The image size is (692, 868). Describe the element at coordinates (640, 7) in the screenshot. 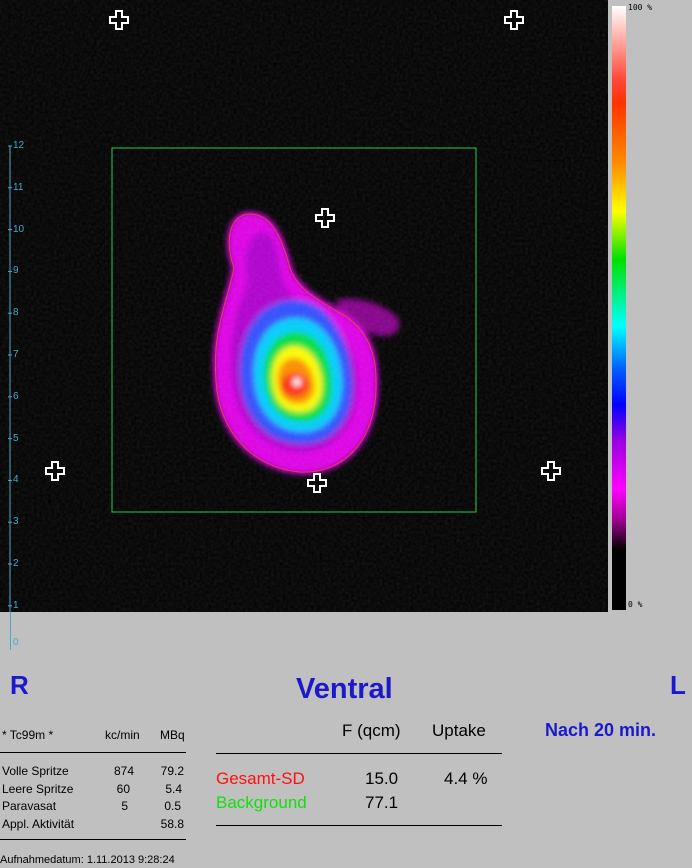

I see `color-scale-max-label: 100 %` at that location.